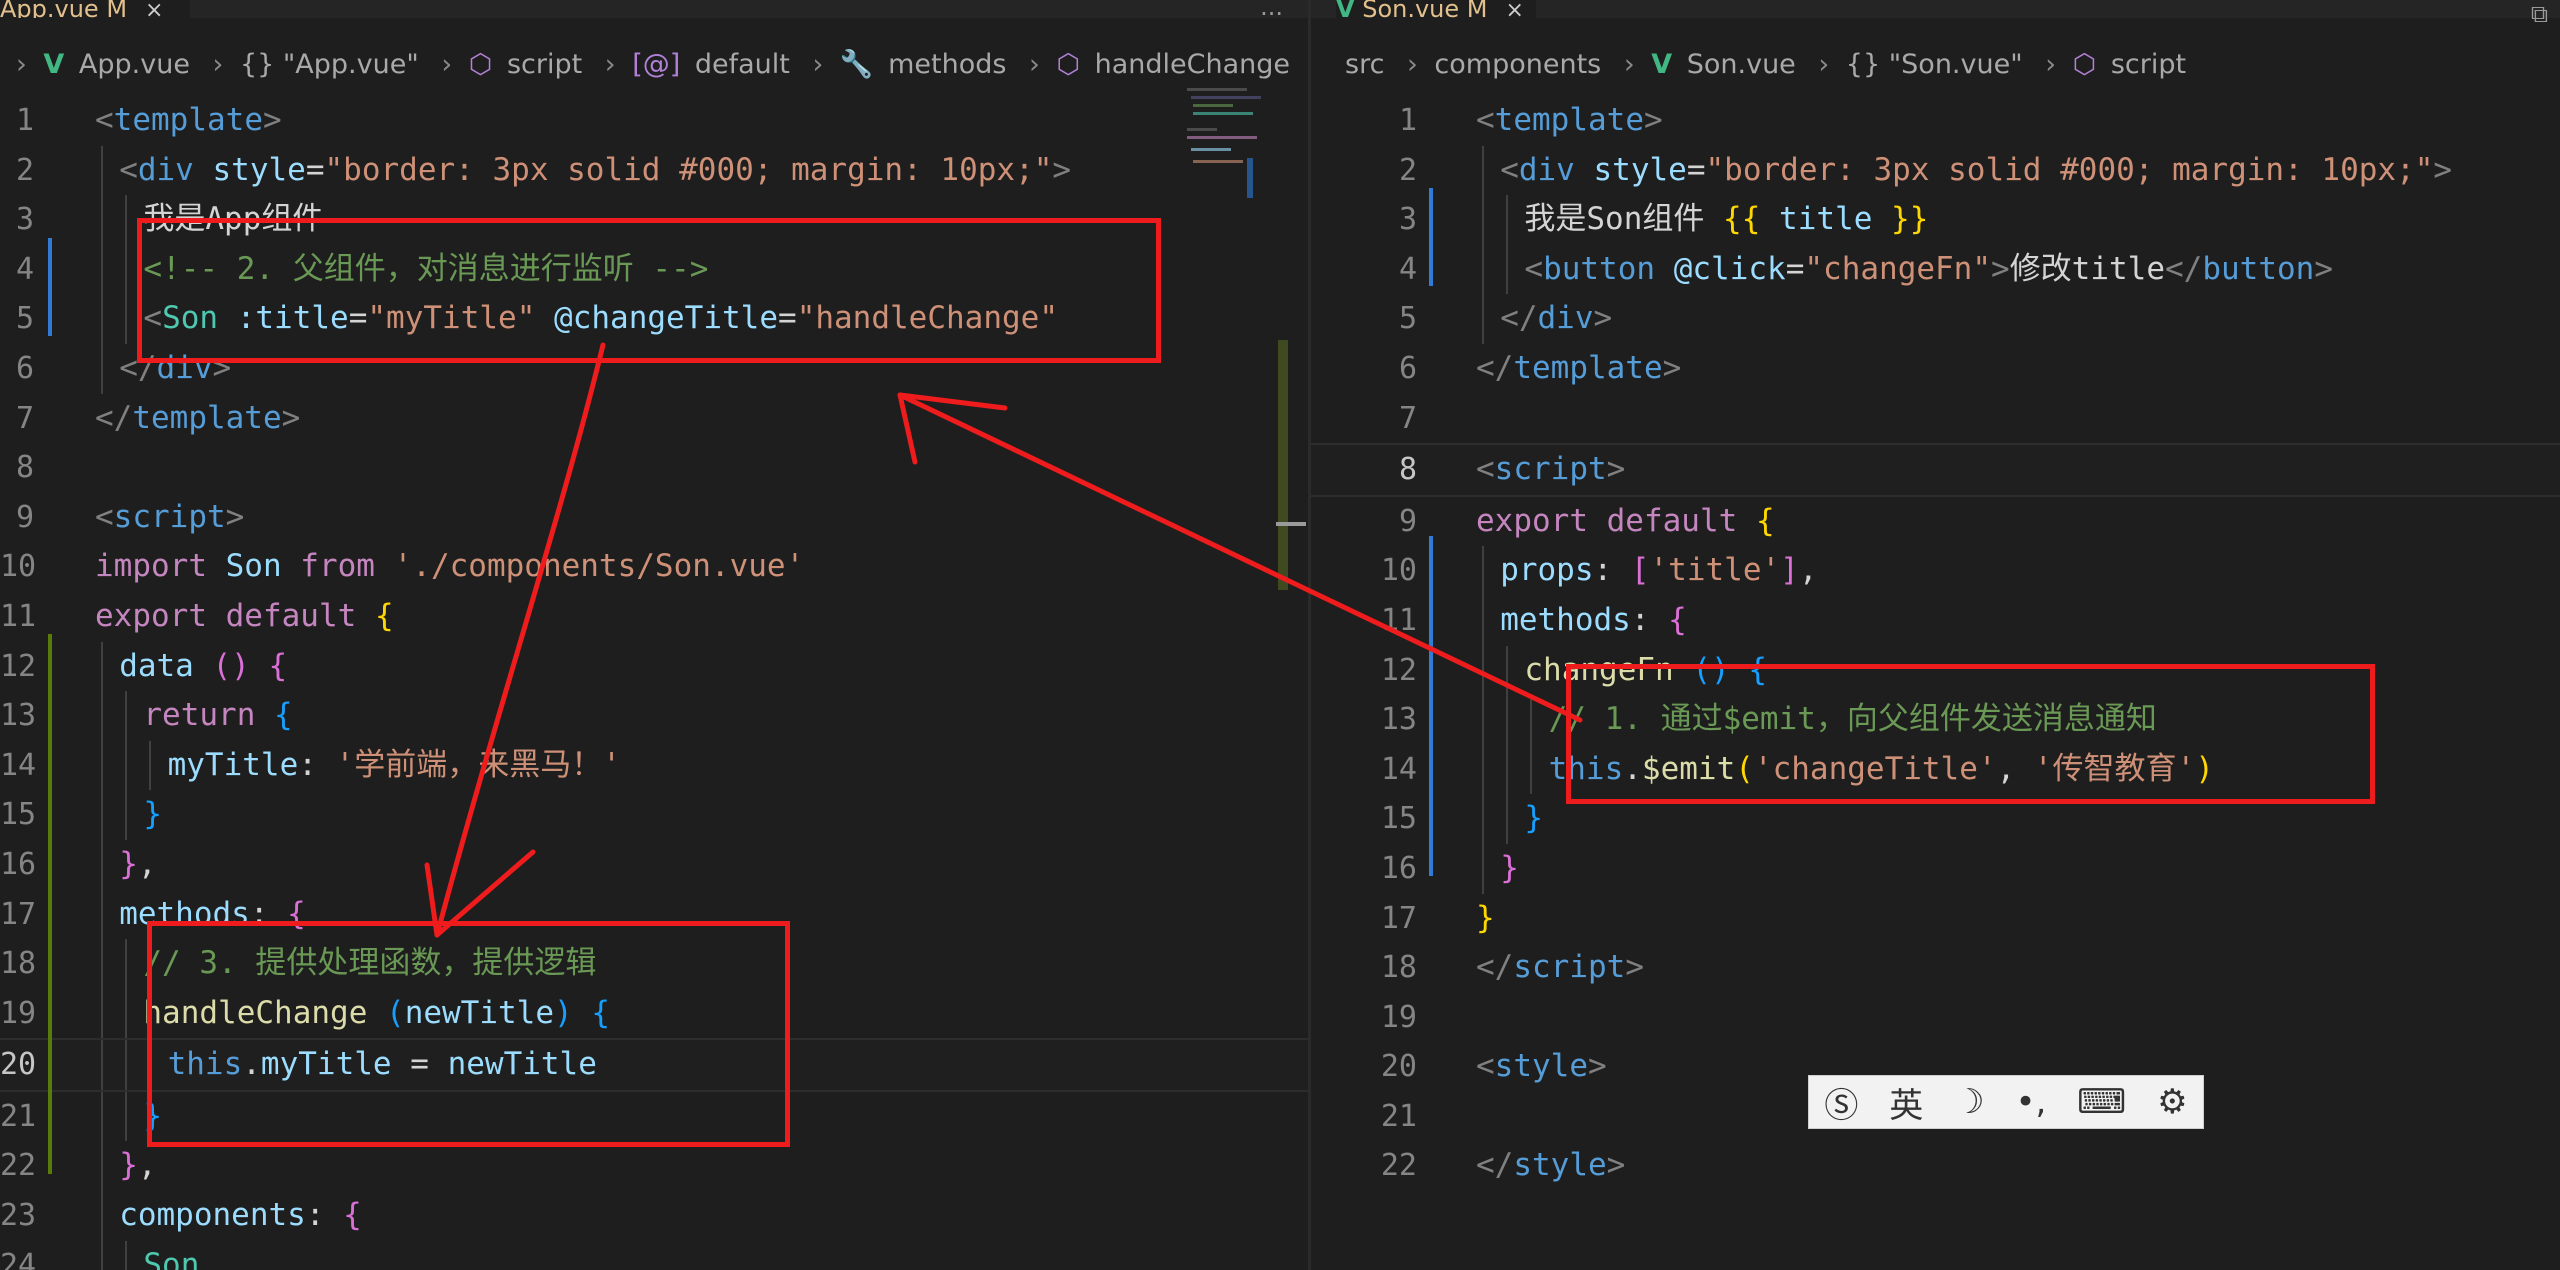  What do you see at coordinates (1741, 64) in the screenshot?
I see `breadcrumb-item: Son.vue` at bounding box center [1741, 64].